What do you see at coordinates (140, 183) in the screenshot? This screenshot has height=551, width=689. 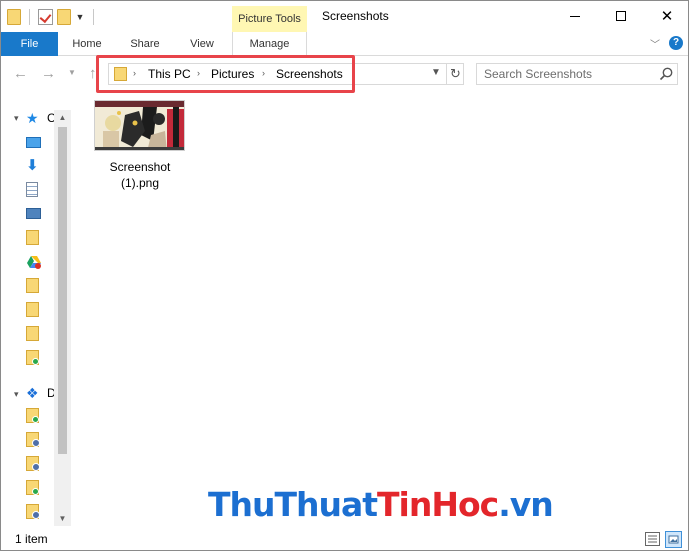 I see `file-name-line-2: (1).png` at bounding box center [140, 183].